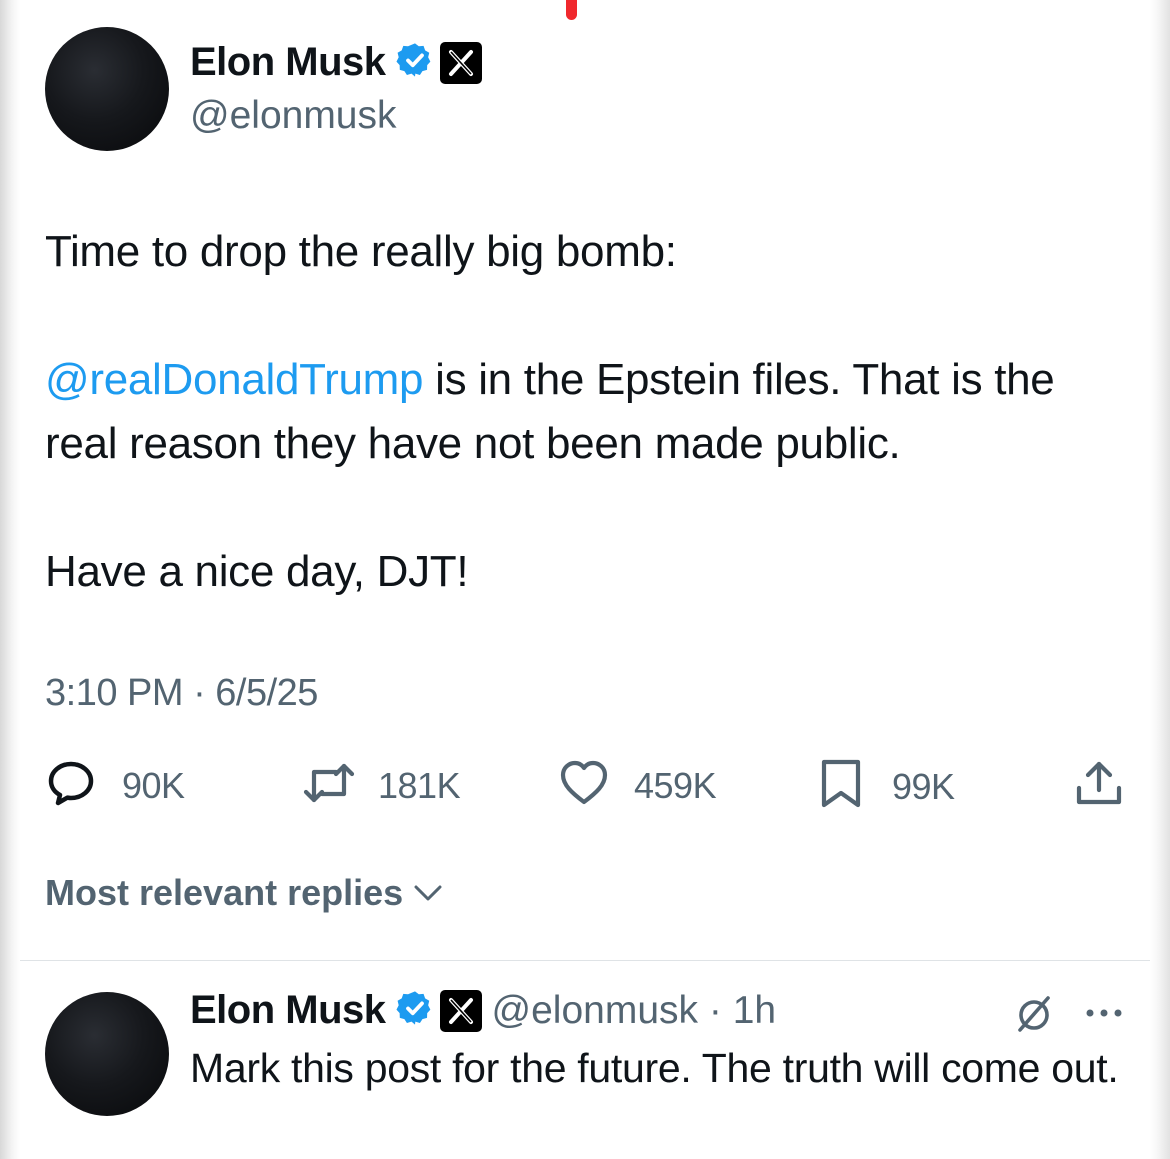  I want to click on comment-icon, so click(71, 785).